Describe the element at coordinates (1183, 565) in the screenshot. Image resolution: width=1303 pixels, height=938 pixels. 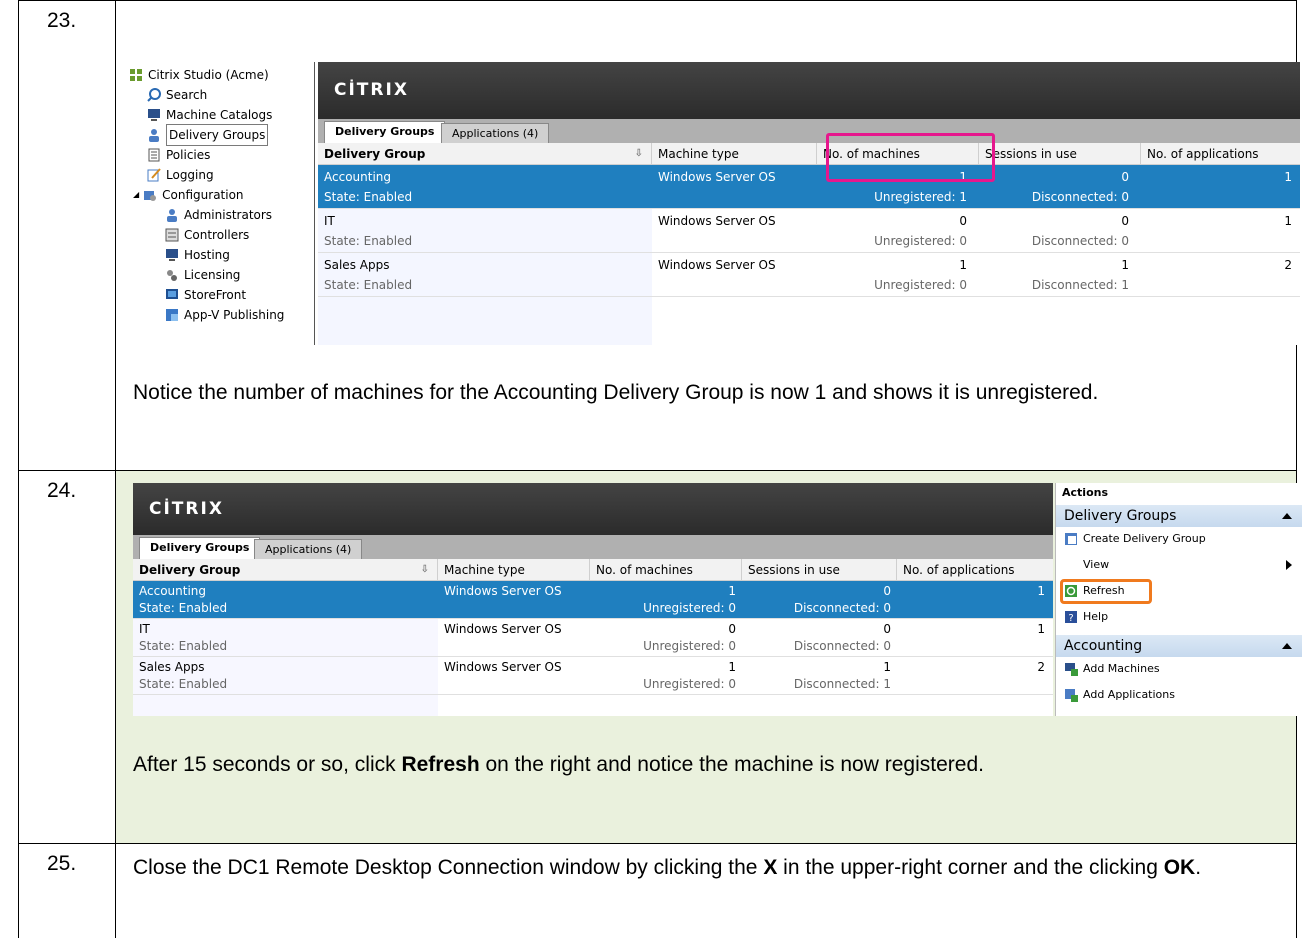
I see `action-view: View` at that location.